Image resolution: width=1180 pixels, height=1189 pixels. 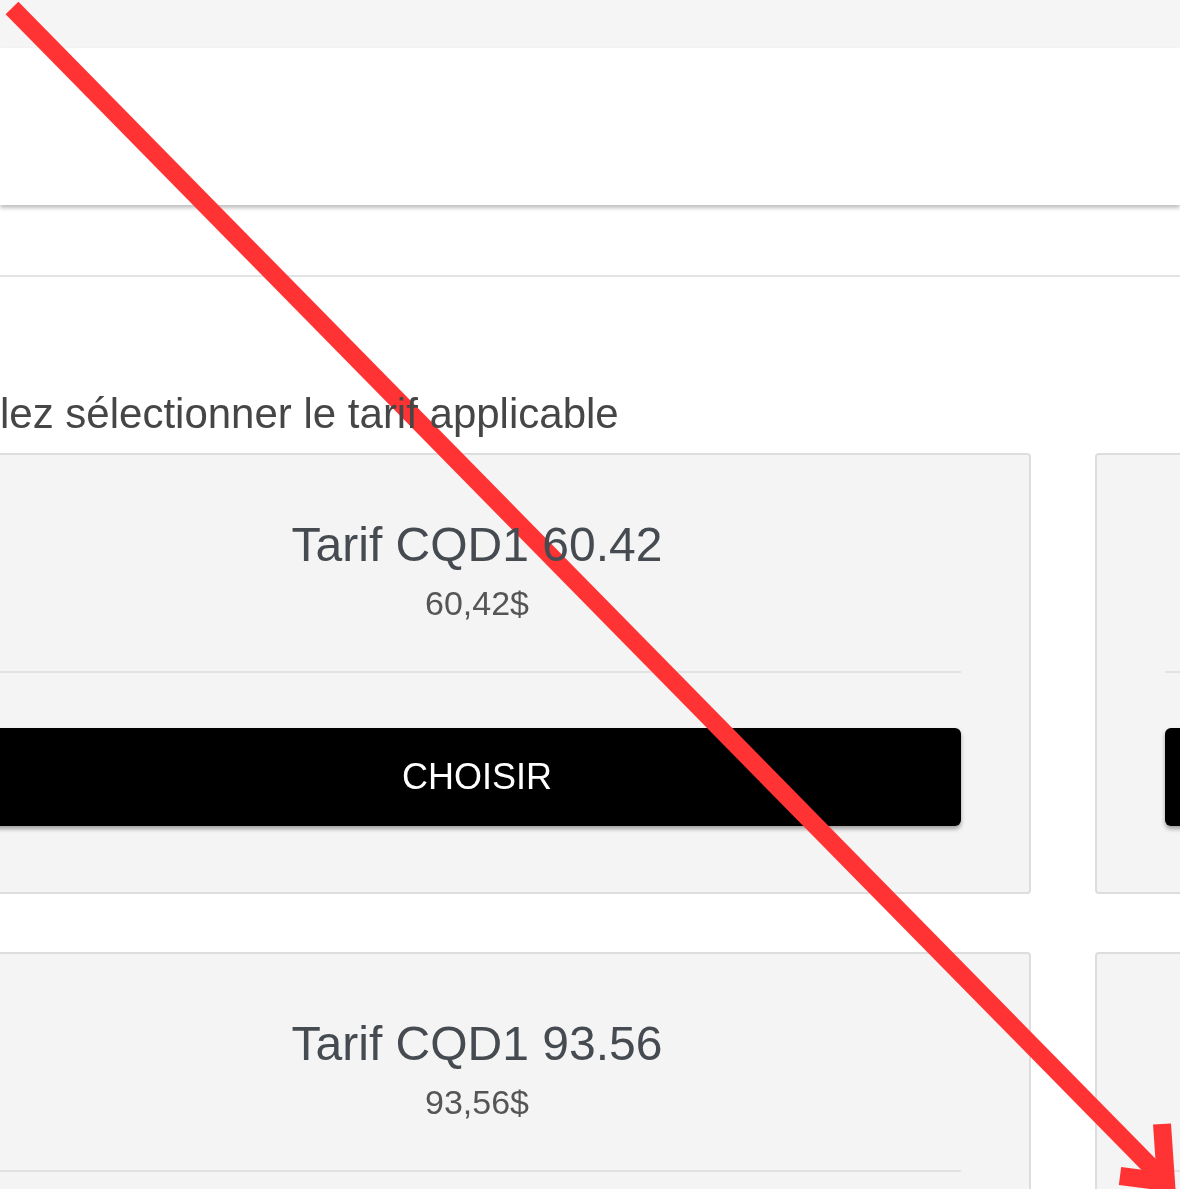 What do you see at coordinates (477, 1102) in the screenshot?
I see `tariff-price: 93,56$` at bounding box center [477, 1102].